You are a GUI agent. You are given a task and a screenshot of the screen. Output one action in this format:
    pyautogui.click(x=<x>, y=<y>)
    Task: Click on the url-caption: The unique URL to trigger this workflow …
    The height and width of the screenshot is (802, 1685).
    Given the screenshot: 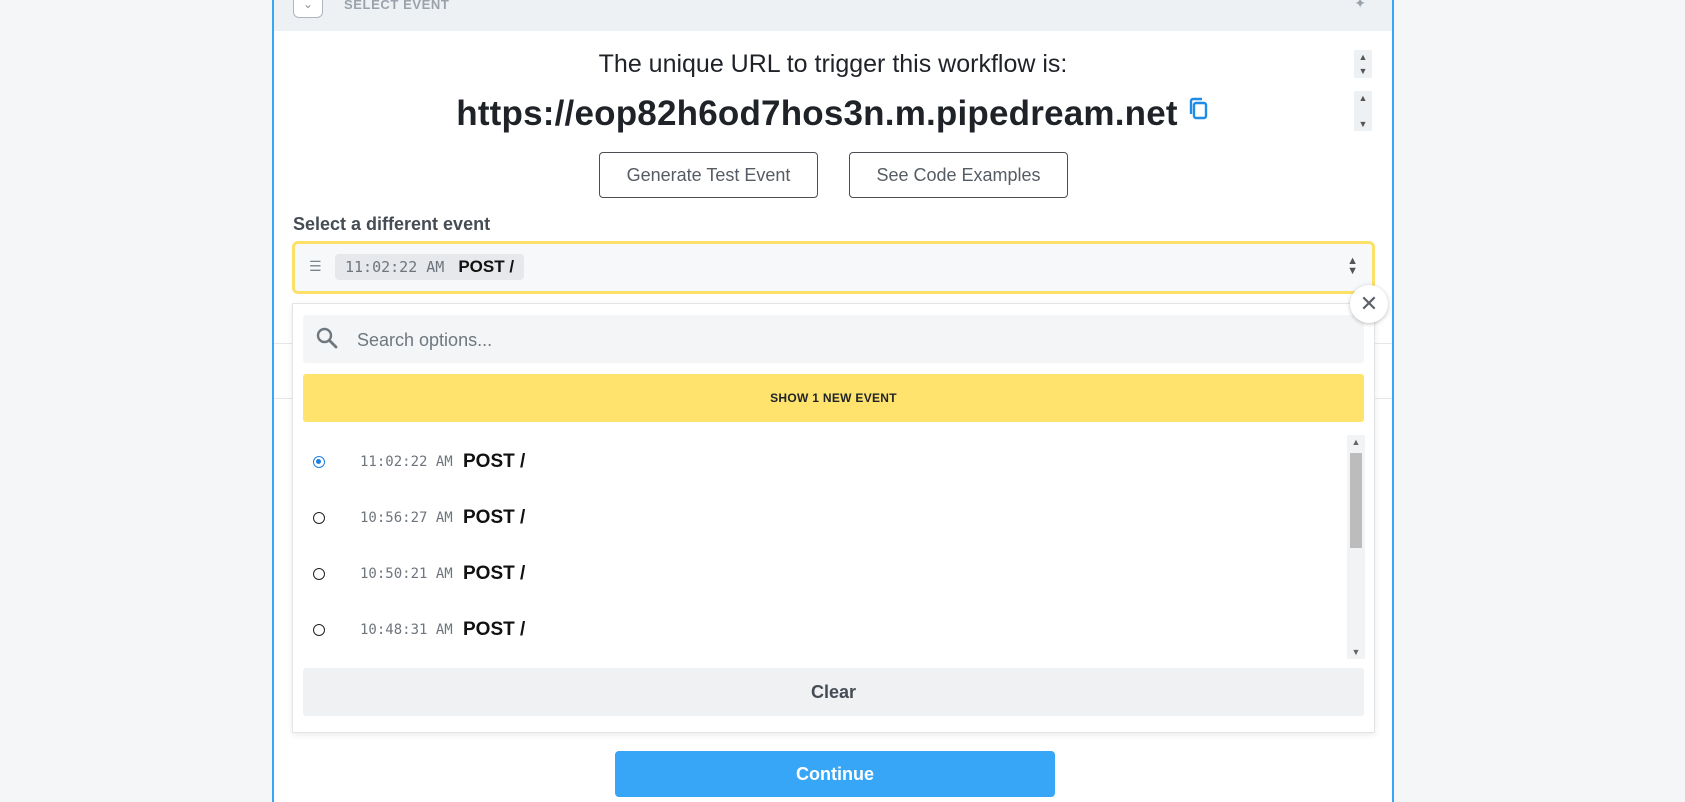 What is the action you would take?
    pyautogui.click(x=833, y=64)
    